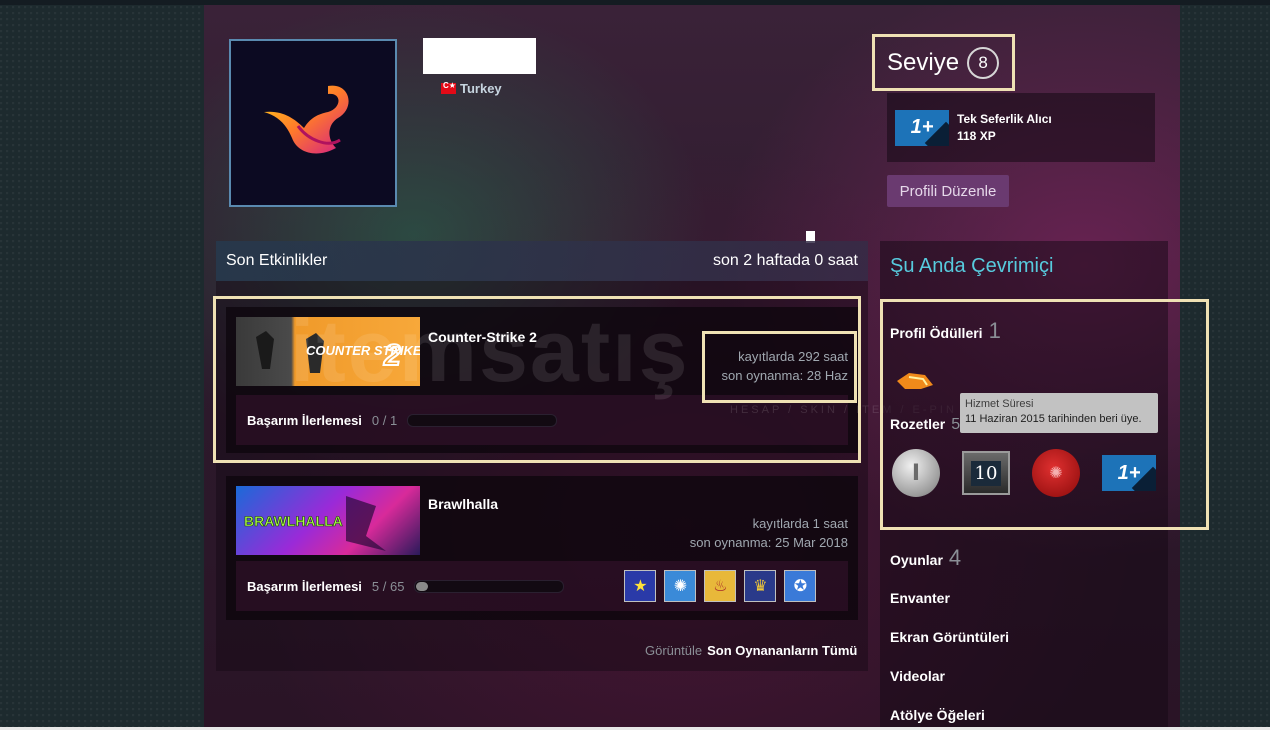 The width and height of the screenshot is (1270, 730). What do you see at coordinates (994, 330) in the screenshot?
I see `profile-awards-count: 1` at bounding box center [994, 330].